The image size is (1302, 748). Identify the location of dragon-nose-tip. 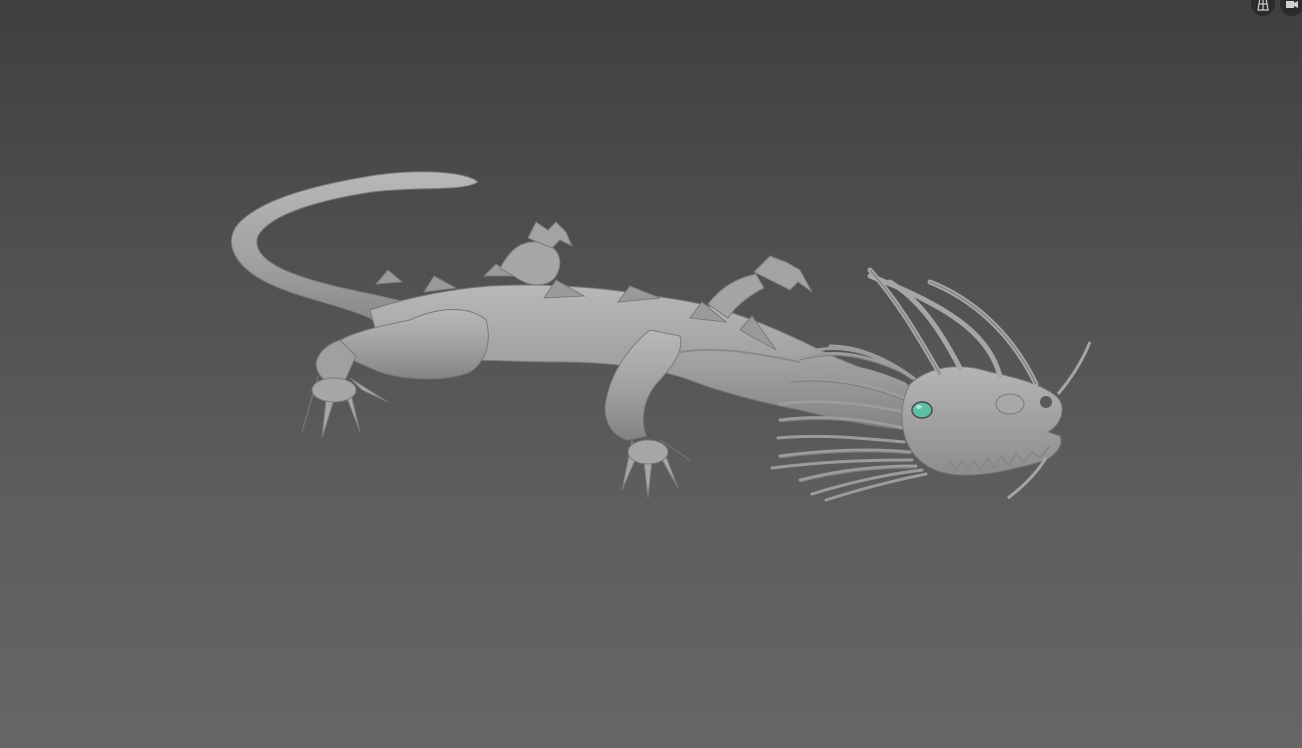
(1046, 402).